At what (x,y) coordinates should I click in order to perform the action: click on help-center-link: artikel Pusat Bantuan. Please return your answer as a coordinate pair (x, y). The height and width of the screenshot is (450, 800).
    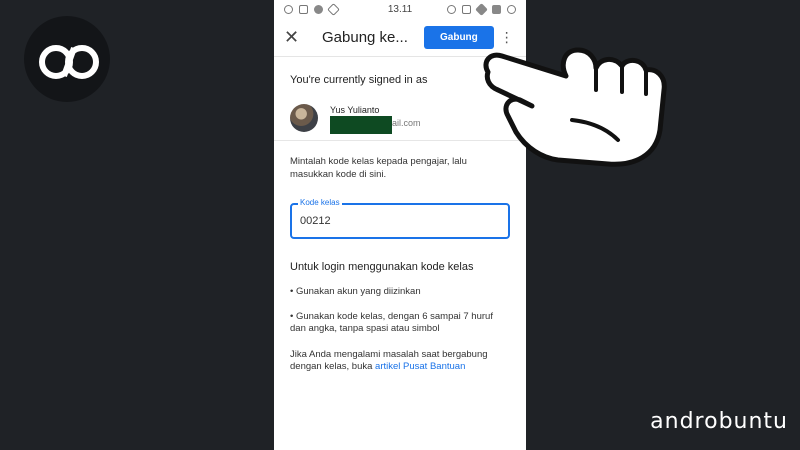
    Looking at the image, I should click on (420, 366).